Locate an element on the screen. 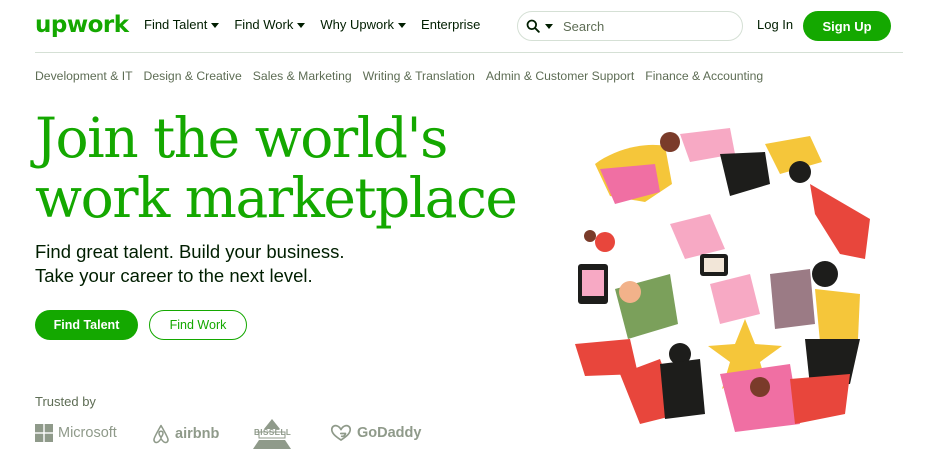 The width and height of the screenshot is (931, 455). search-type-chevron-icon is located at coordinates (549, 26).